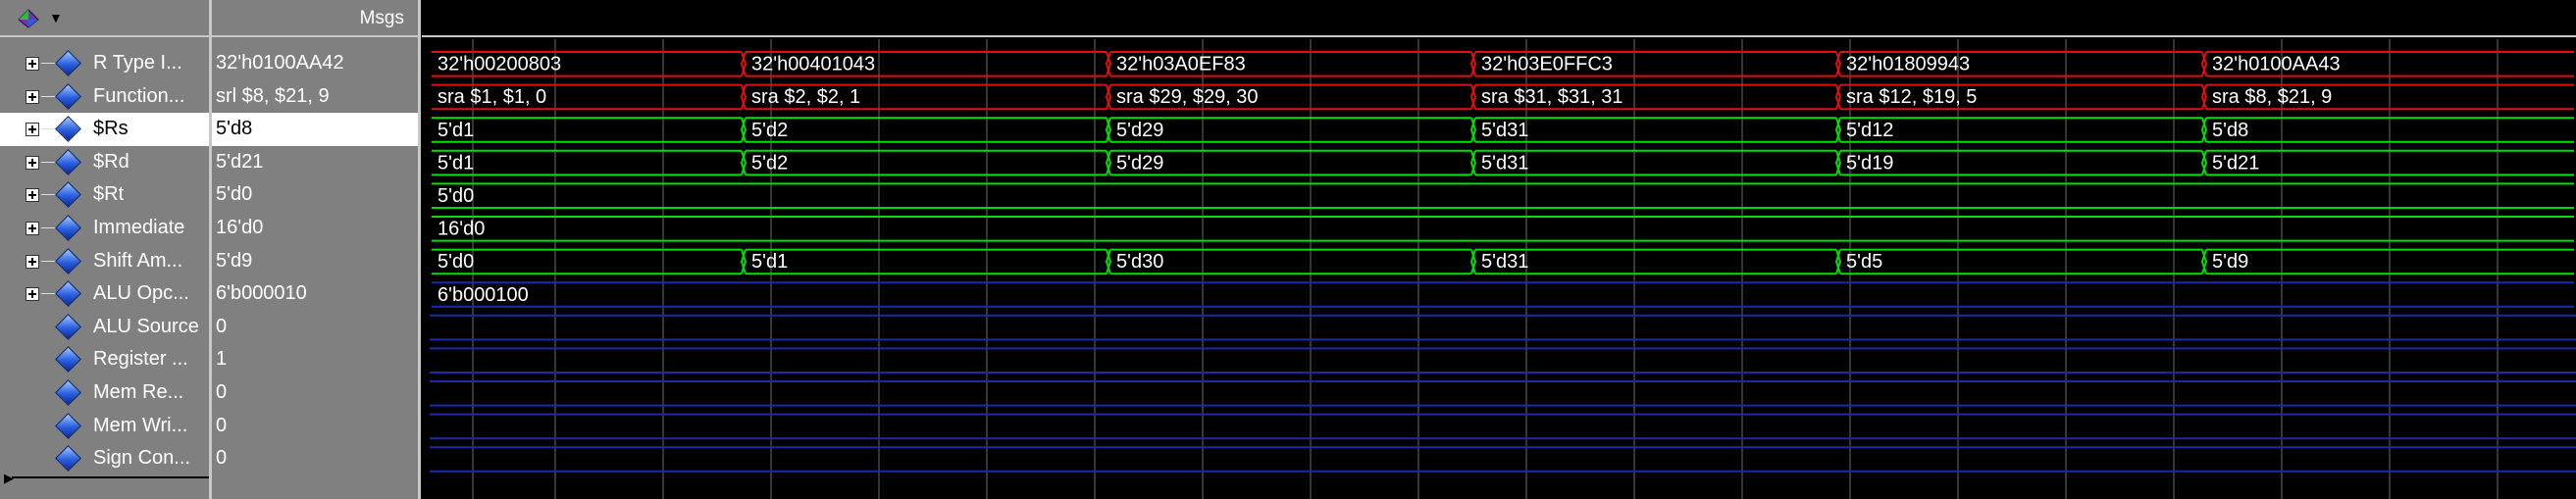  What do you see at coordinates (104, 18) in the screenshot?
I see `names-header: ▼` at bounding box center [104, 18].